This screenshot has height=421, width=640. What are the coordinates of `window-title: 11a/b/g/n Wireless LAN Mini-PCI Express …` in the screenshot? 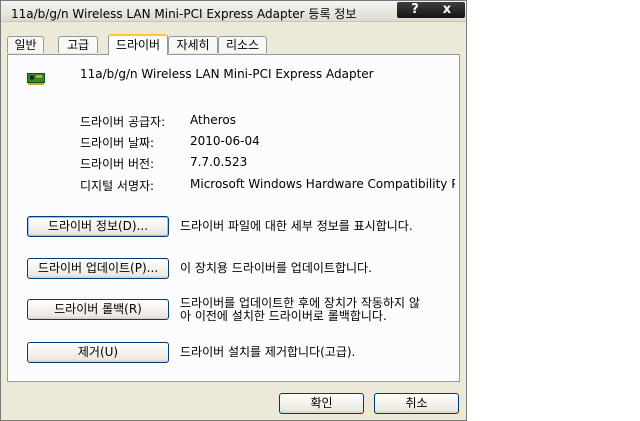 It's located at (184, 14).